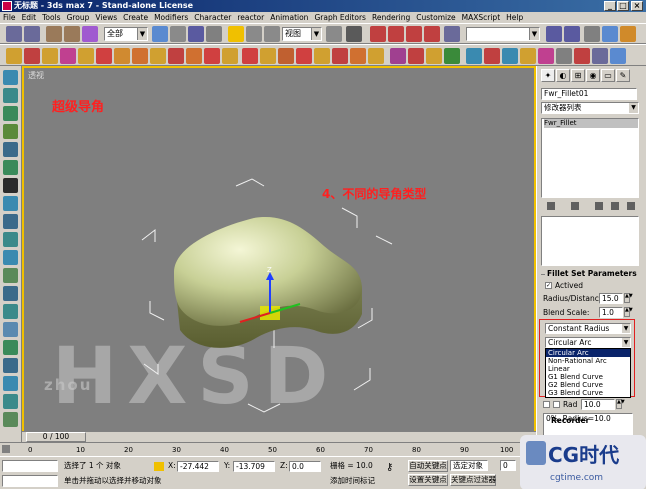 The width and height of the screenshot is (646, 489). Describe the element at coordinates (588, 361) in the screenshot. I see `option-non-rational-arc: Non-Rational Arc` at that location.